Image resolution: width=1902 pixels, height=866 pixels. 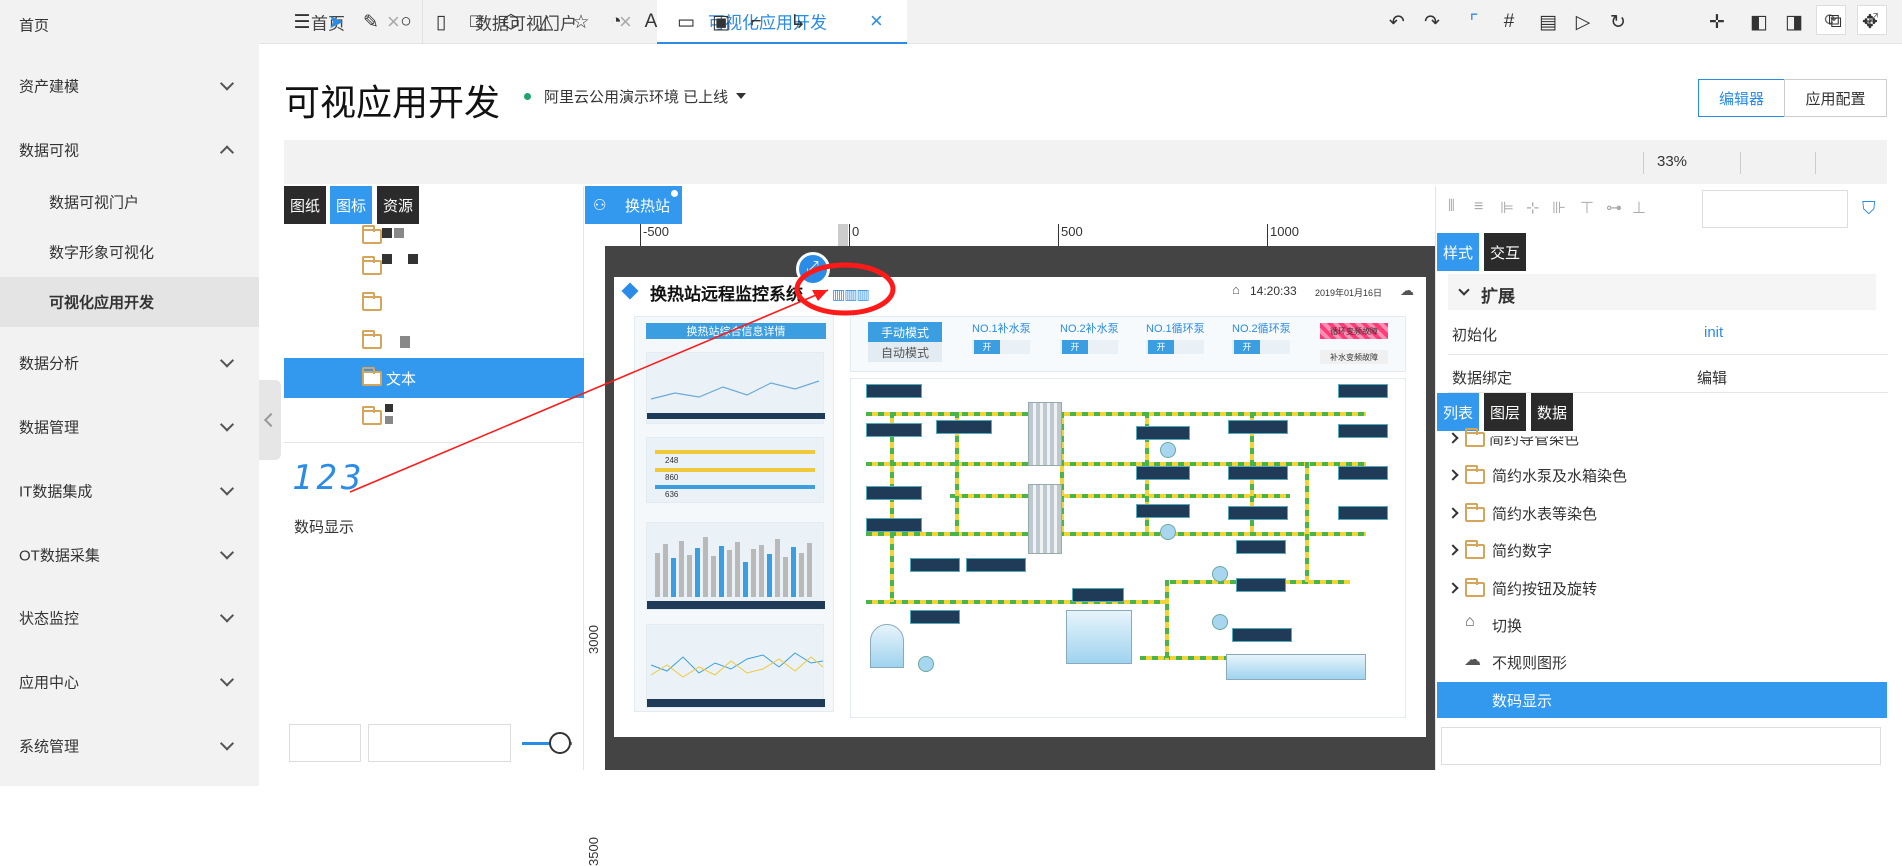 What do you see at coordinates (1478, 207) in the screenshot?
I see `align-h-center-icon: ≡` at bounding box center [1478, 207].